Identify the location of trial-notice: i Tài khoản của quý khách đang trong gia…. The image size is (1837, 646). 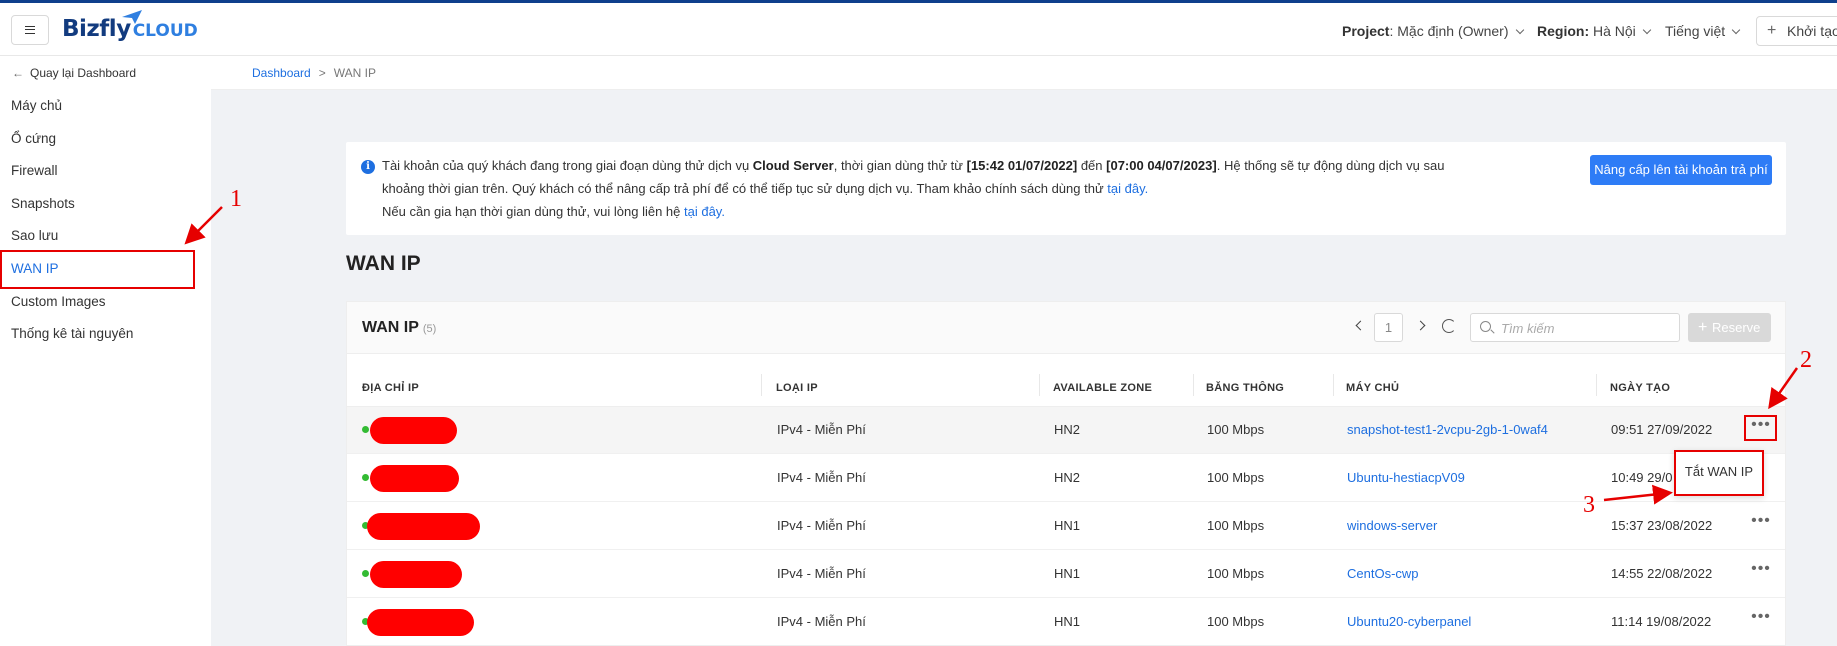
(1066, 188).